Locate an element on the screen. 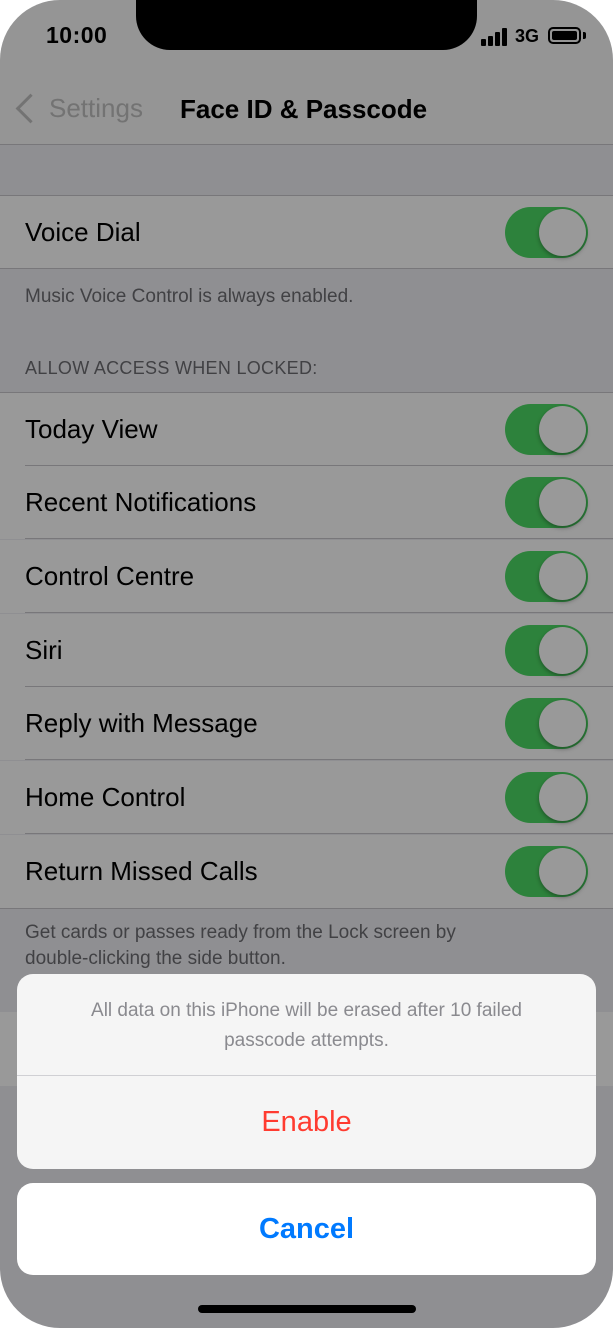 Image resolution: width=613 pixels, height=1328 pixels. enable-button: Enable is located at coordinates (306, 1122).